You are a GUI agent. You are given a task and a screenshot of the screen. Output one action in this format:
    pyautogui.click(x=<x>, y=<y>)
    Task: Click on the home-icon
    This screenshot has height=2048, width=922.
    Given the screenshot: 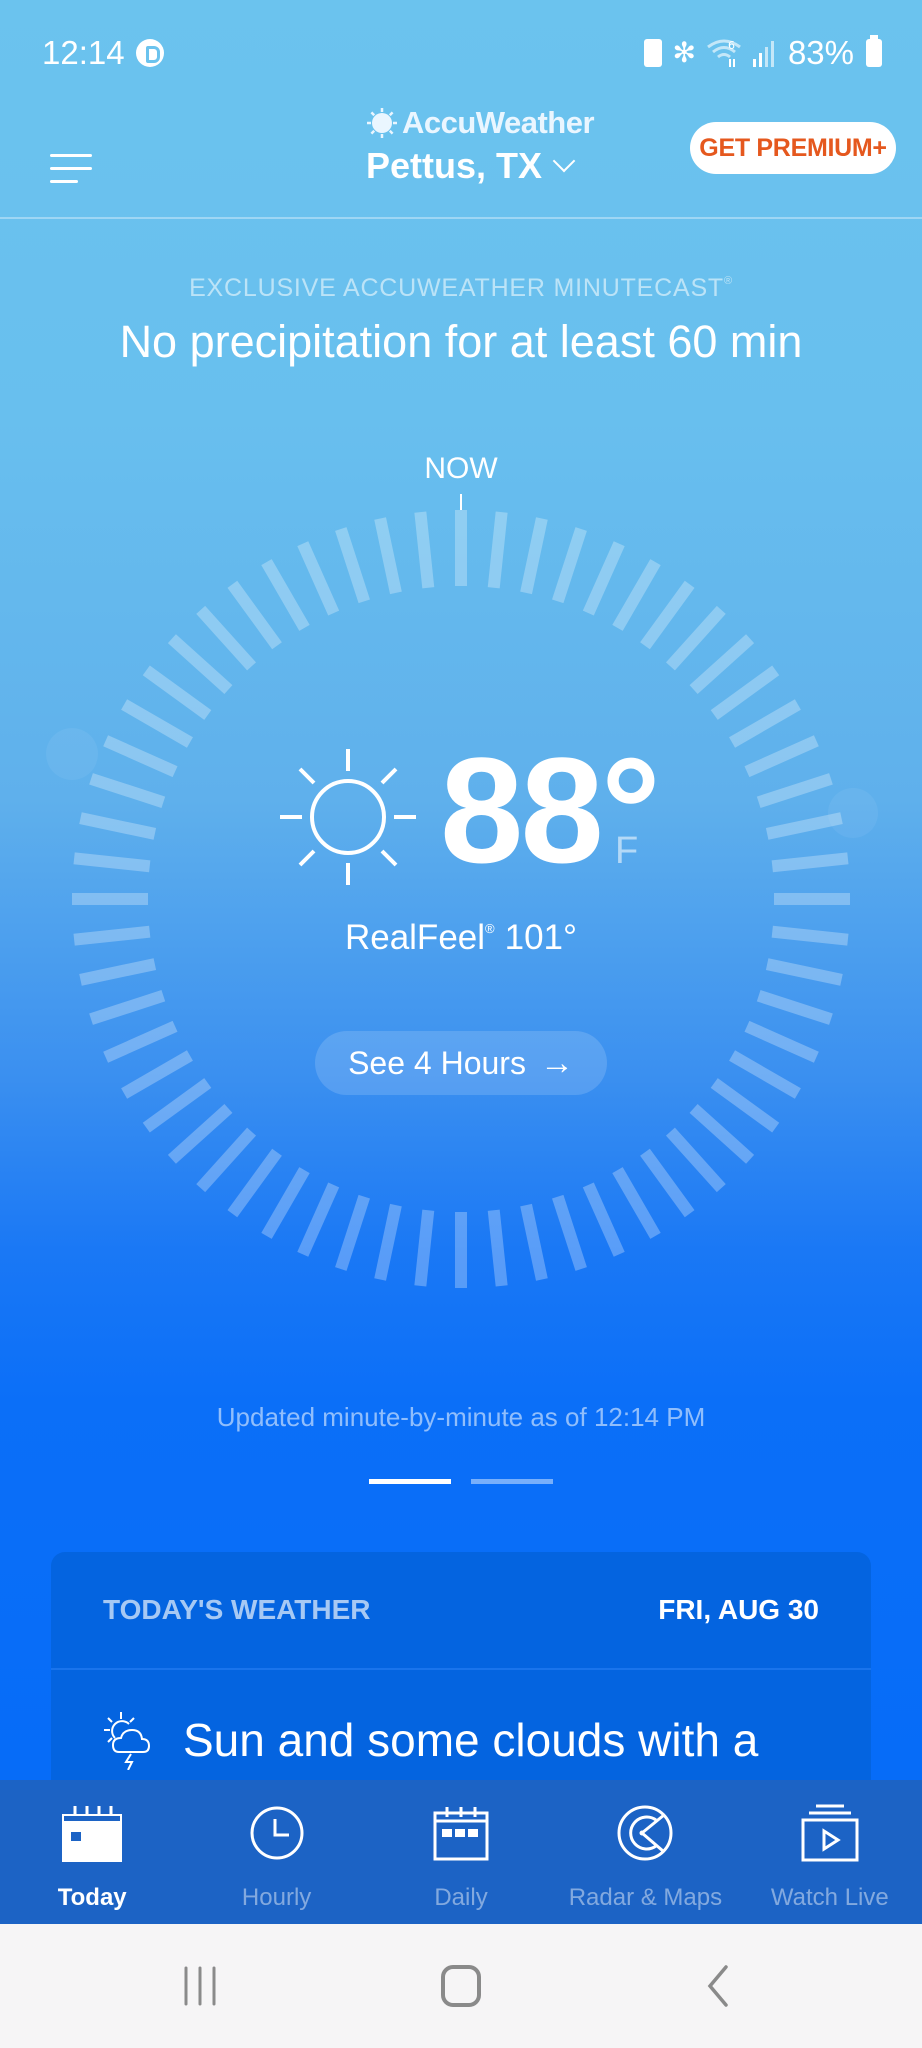 What is the action you would take?
    pyautogui.click(x=461, y=1986)
    